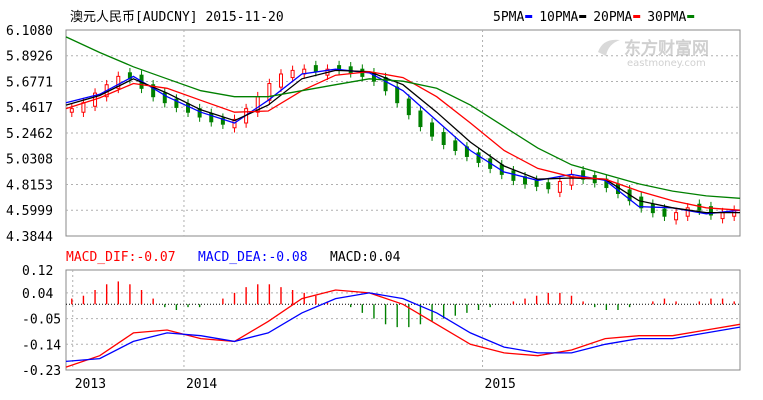  What do you see at coordinates (201, 384) in the screenshot?
I see `xtick-2014: 2014` at bounding box center [201, 384].